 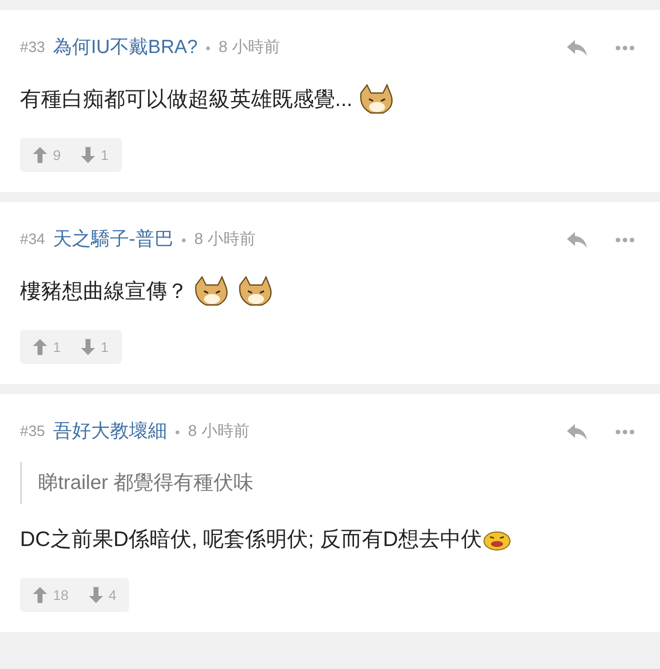 I want to click on comment-number: #34, so click(x=33, y=240).